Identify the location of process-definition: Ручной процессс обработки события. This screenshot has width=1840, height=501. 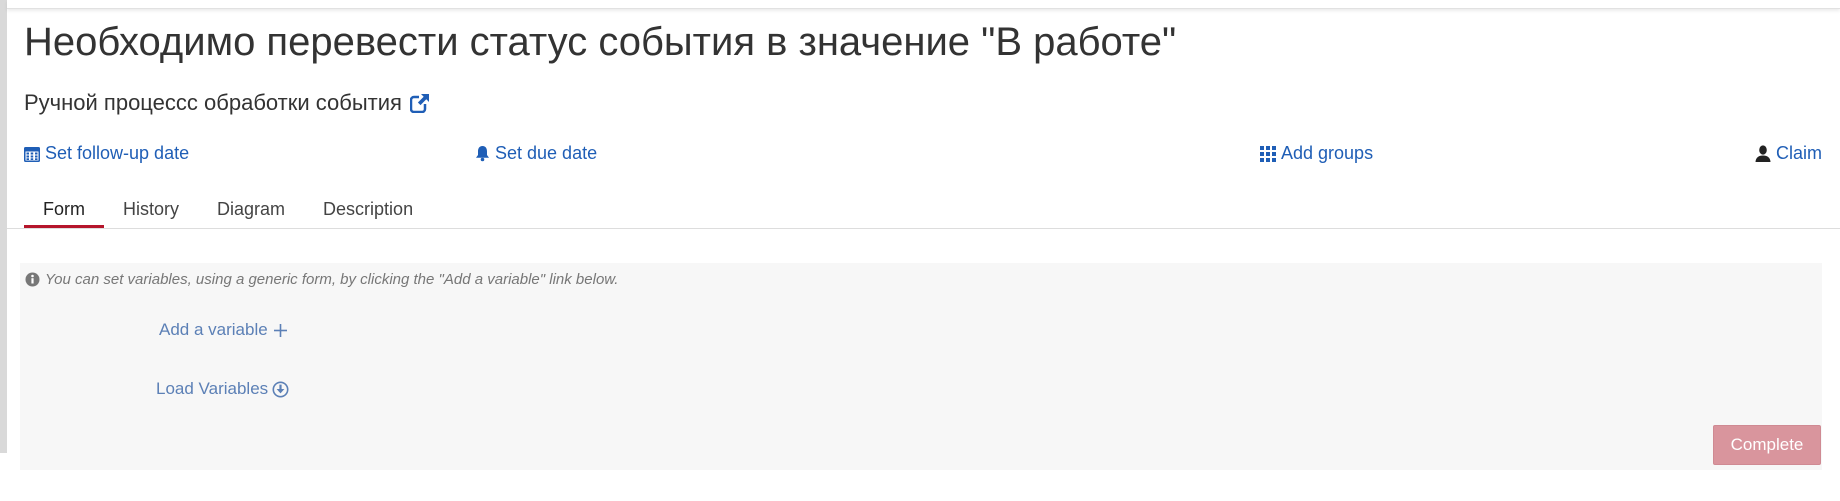
(227, 103).